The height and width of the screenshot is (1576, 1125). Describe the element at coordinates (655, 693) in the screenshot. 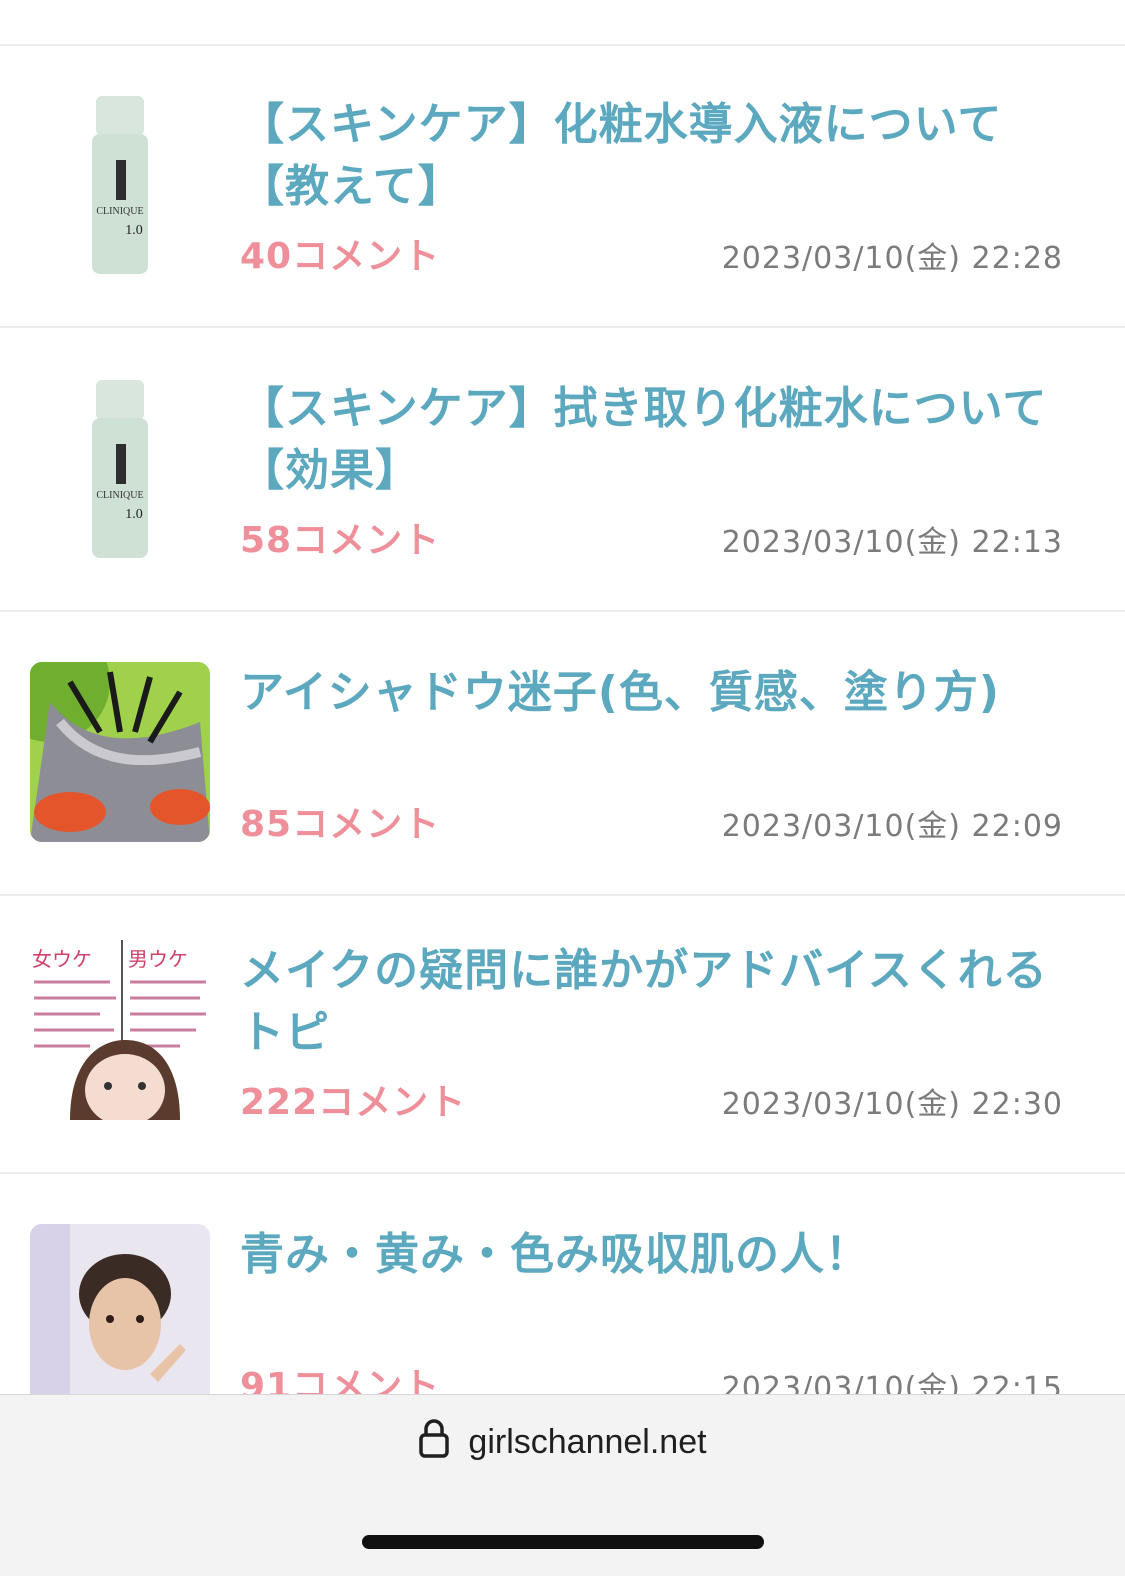

I see `topic-title: アイシャドウ迷子(色、質感、塗り方)` at that location.